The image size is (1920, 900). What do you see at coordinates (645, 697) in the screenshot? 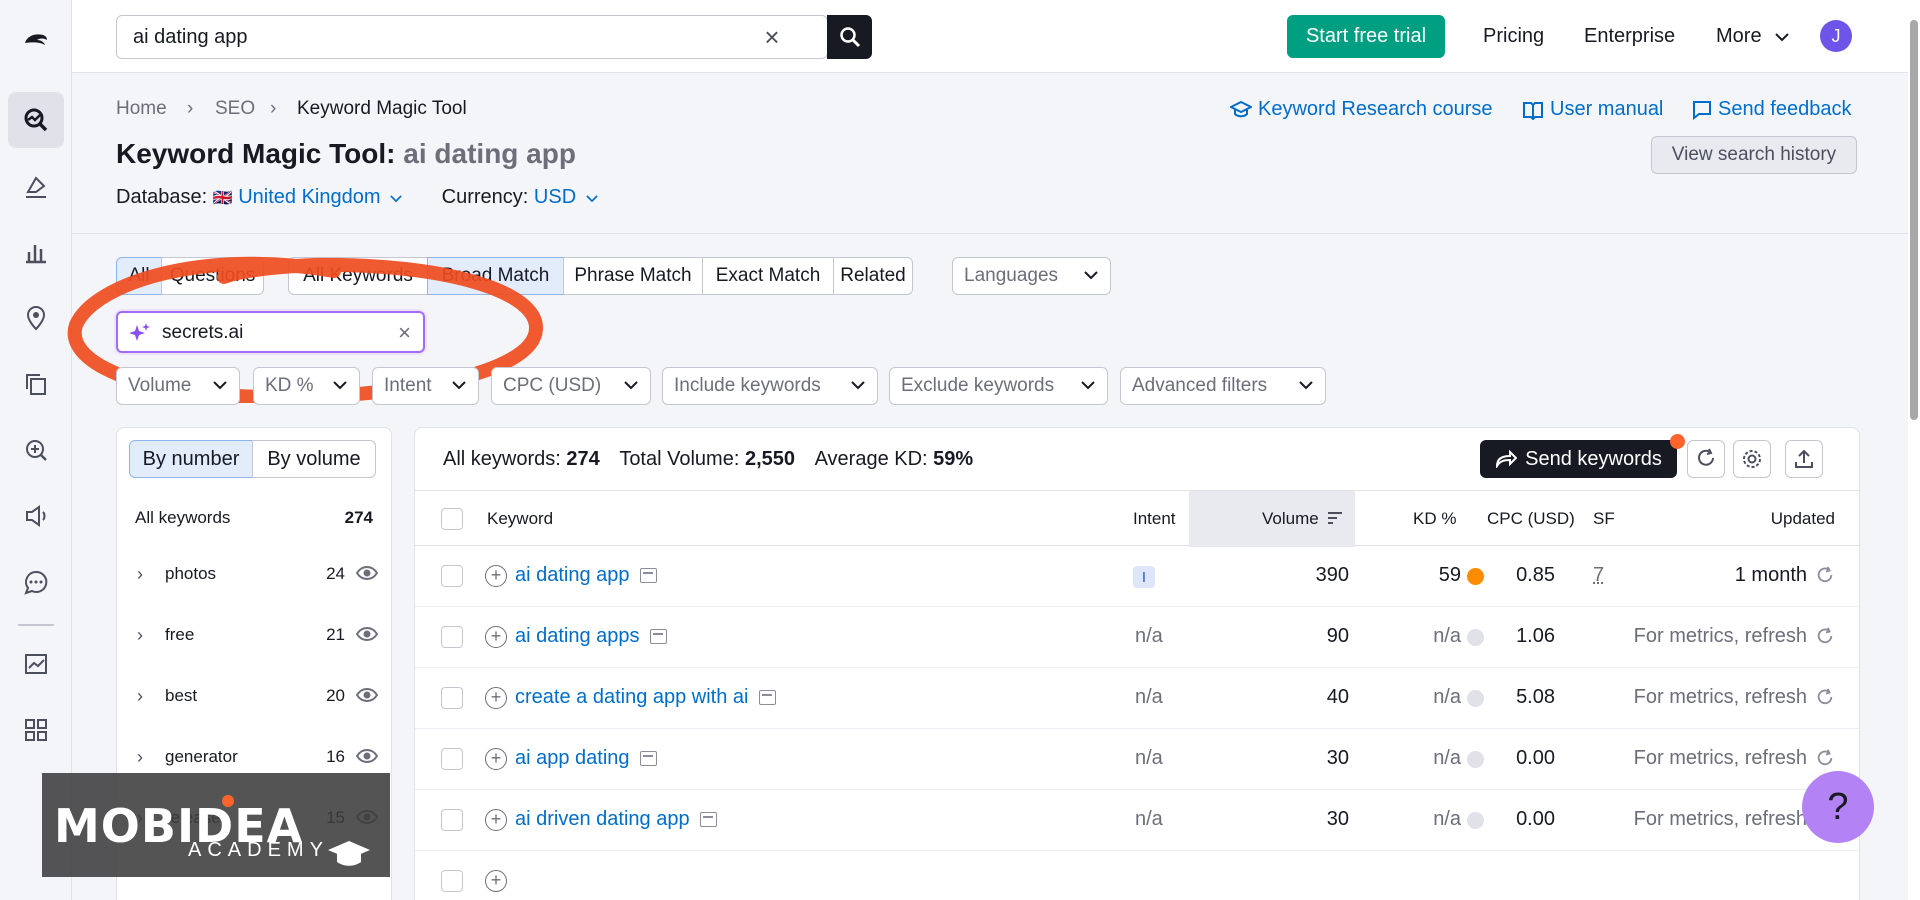
I see `keyword-link: create a dating app with ai` at bounding box center [645, 697].